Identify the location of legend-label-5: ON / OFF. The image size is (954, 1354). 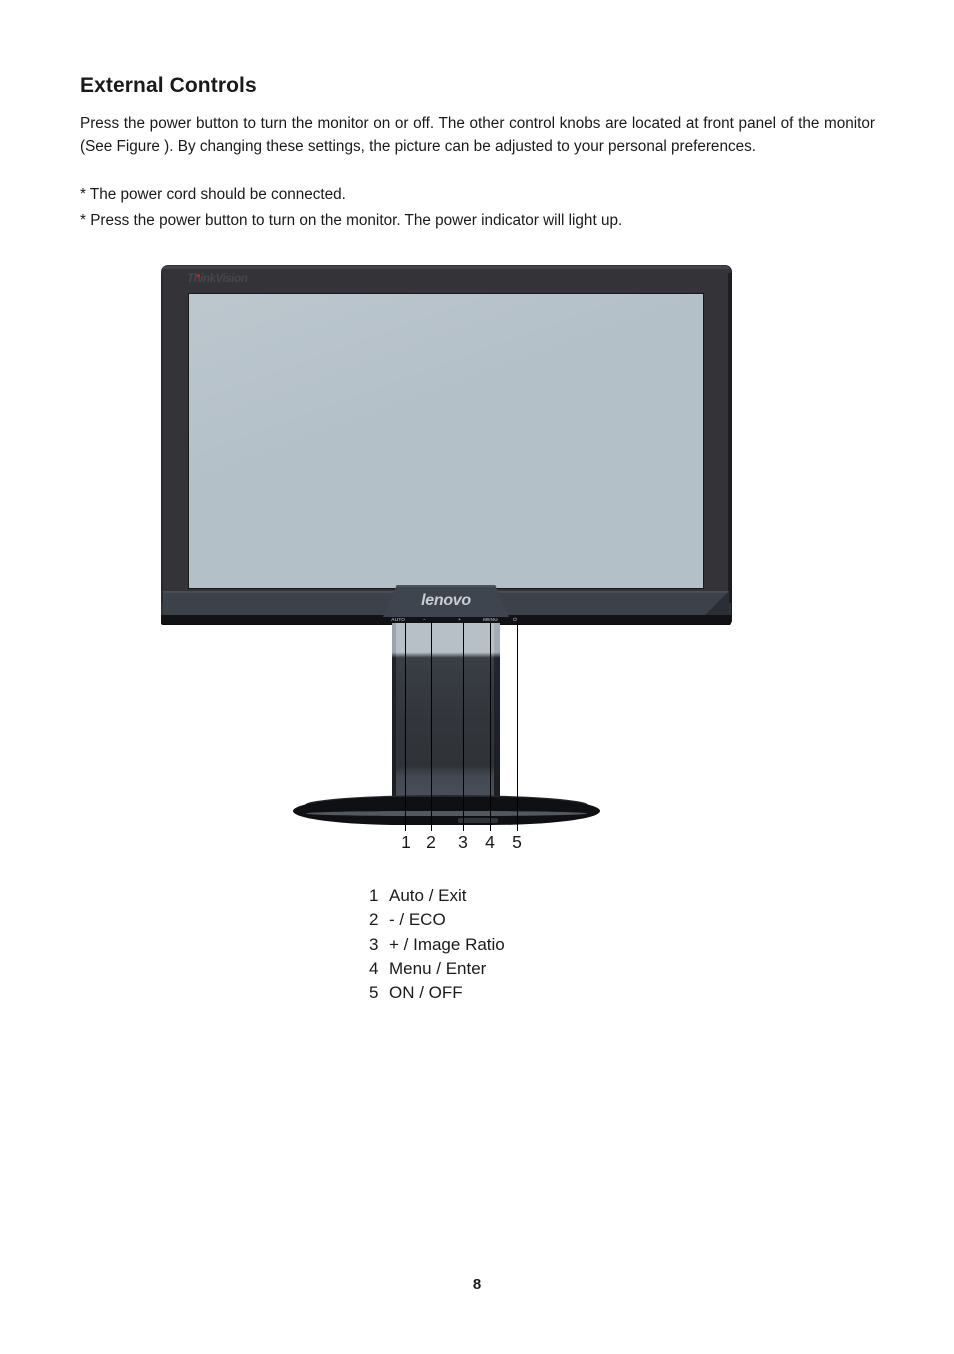
(426, 993).